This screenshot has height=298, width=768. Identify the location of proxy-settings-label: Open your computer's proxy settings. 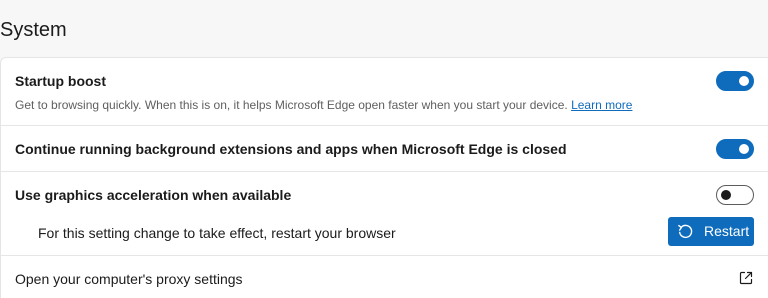
(129, 279).